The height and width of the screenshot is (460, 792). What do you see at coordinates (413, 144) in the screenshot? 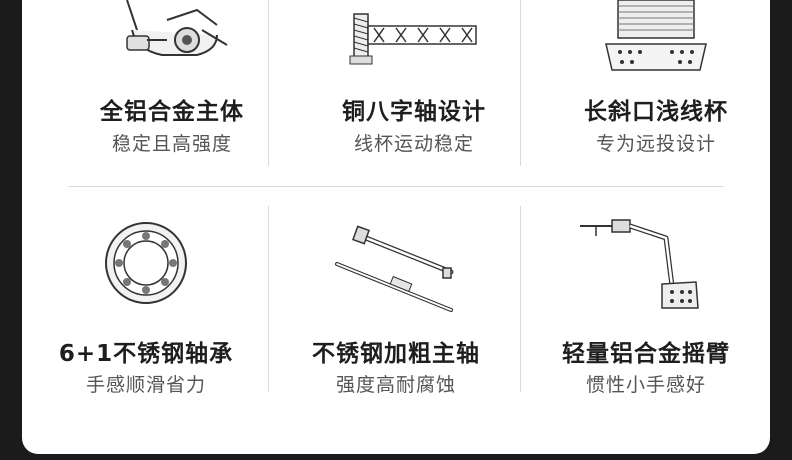
I see `feature-subtitle: 线杯运动稳定` at bounding box center [413, 144].